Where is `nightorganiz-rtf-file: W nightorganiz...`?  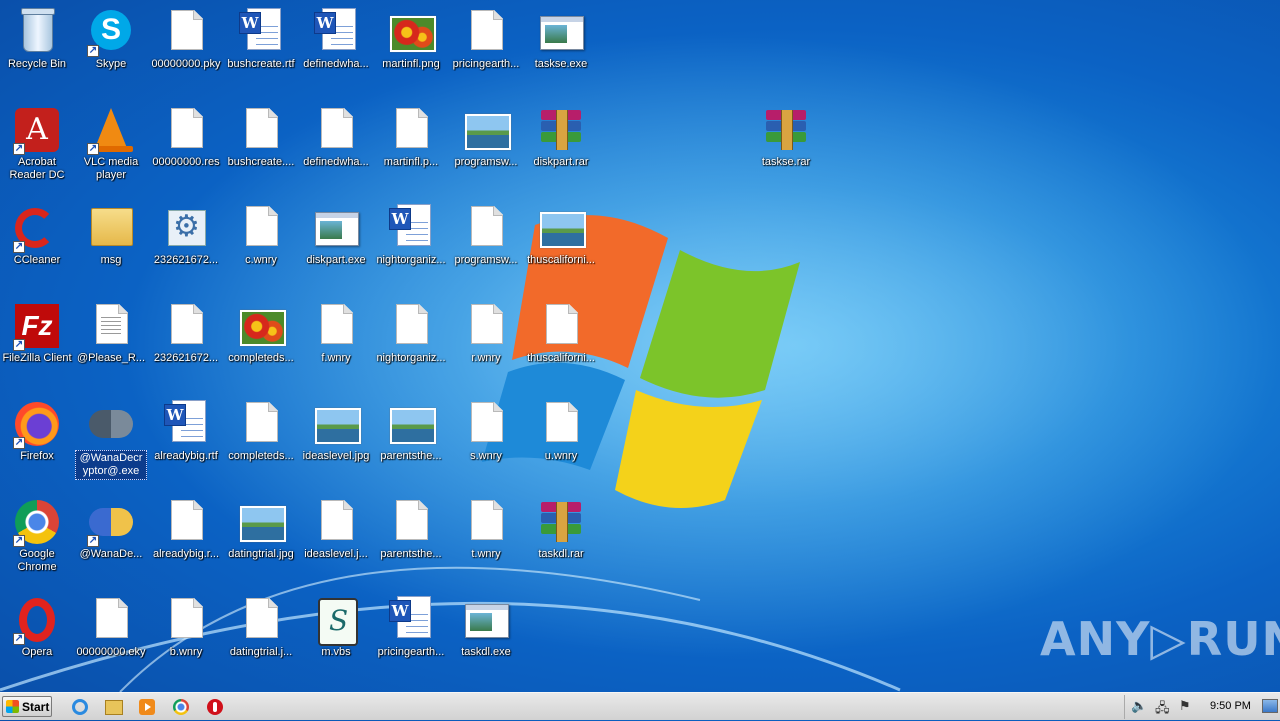
nightorganiz-rtf-file: W nightorganiz... is located at coordinates (411, 243).